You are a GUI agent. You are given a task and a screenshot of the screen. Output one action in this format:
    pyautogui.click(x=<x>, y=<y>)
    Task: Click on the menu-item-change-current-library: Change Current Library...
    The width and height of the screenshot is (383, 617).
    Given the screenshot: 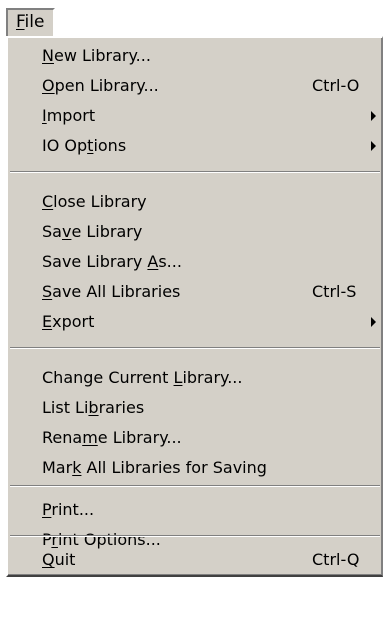 What is the action you would take?
    pyautogui.click(x=195, y=378)
    